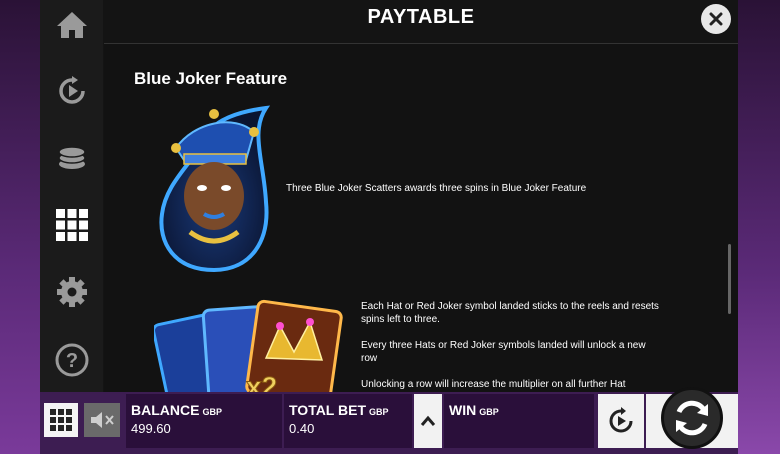 This screenshot has width=780, height=454. Describe the element at coordinates (211, 78) in the screenshot. I see `section-title: Blue Joker Feature` at that location.